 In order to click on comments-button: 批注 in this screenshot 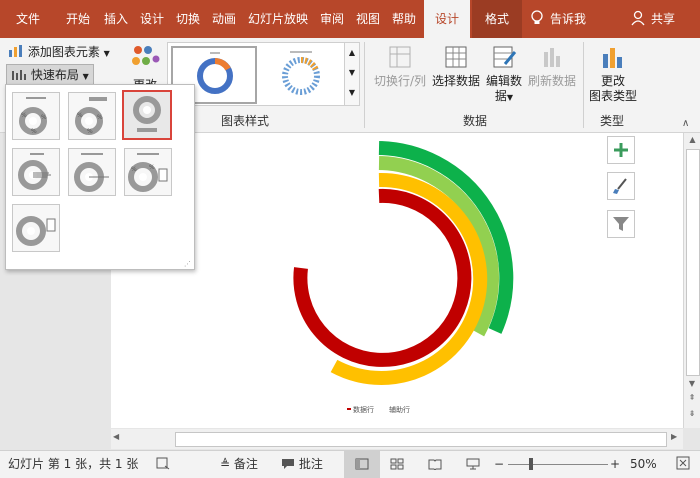, I will do `click(302, 464)`.